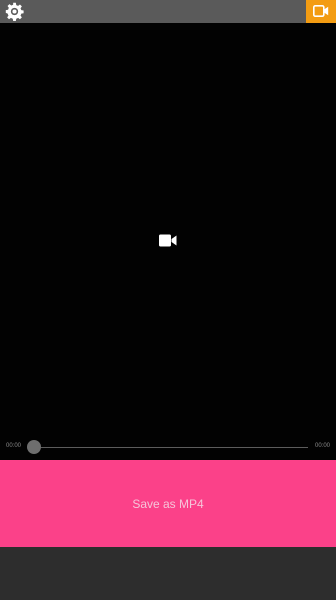 The image size is (336, 600). What do you see at coordinates (168, 11) in the screenshot?
I see `top-toolbar` at bounding box center [168, 11].